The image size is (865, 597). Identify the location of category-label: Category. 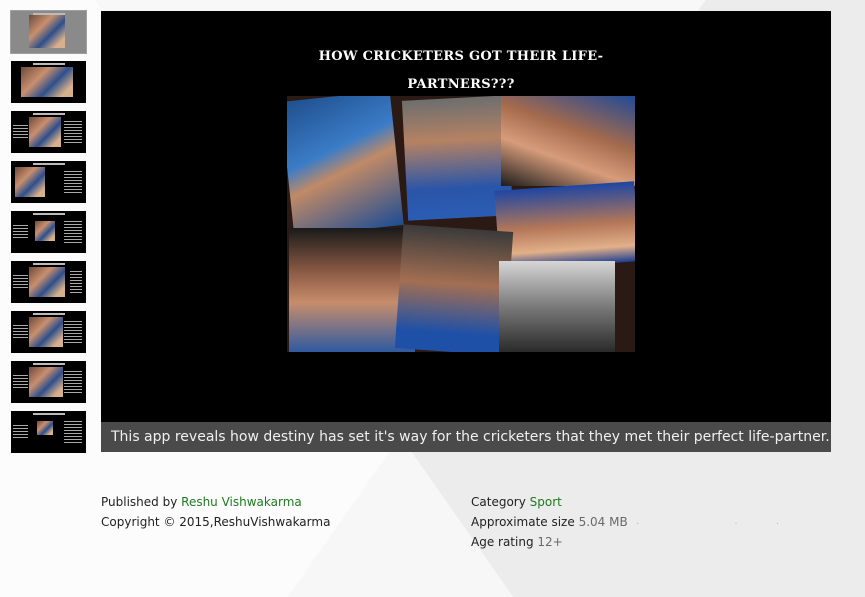
(498, 502).